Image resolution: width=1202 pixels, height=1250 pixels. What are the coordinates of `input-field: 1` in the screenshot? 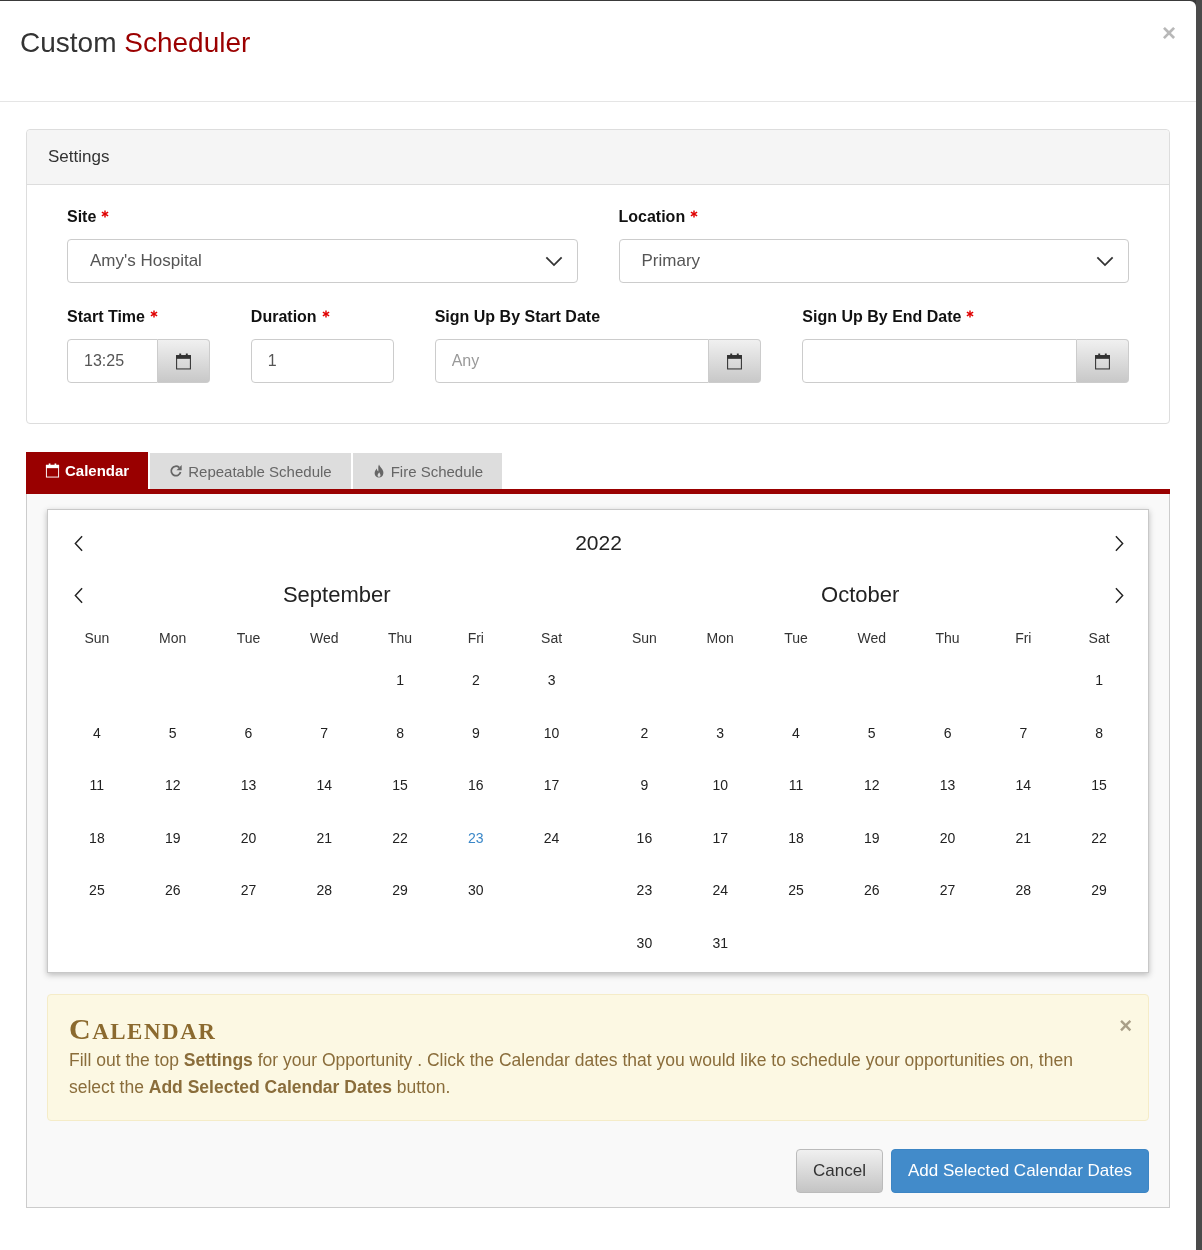 It's located at (322, 361).